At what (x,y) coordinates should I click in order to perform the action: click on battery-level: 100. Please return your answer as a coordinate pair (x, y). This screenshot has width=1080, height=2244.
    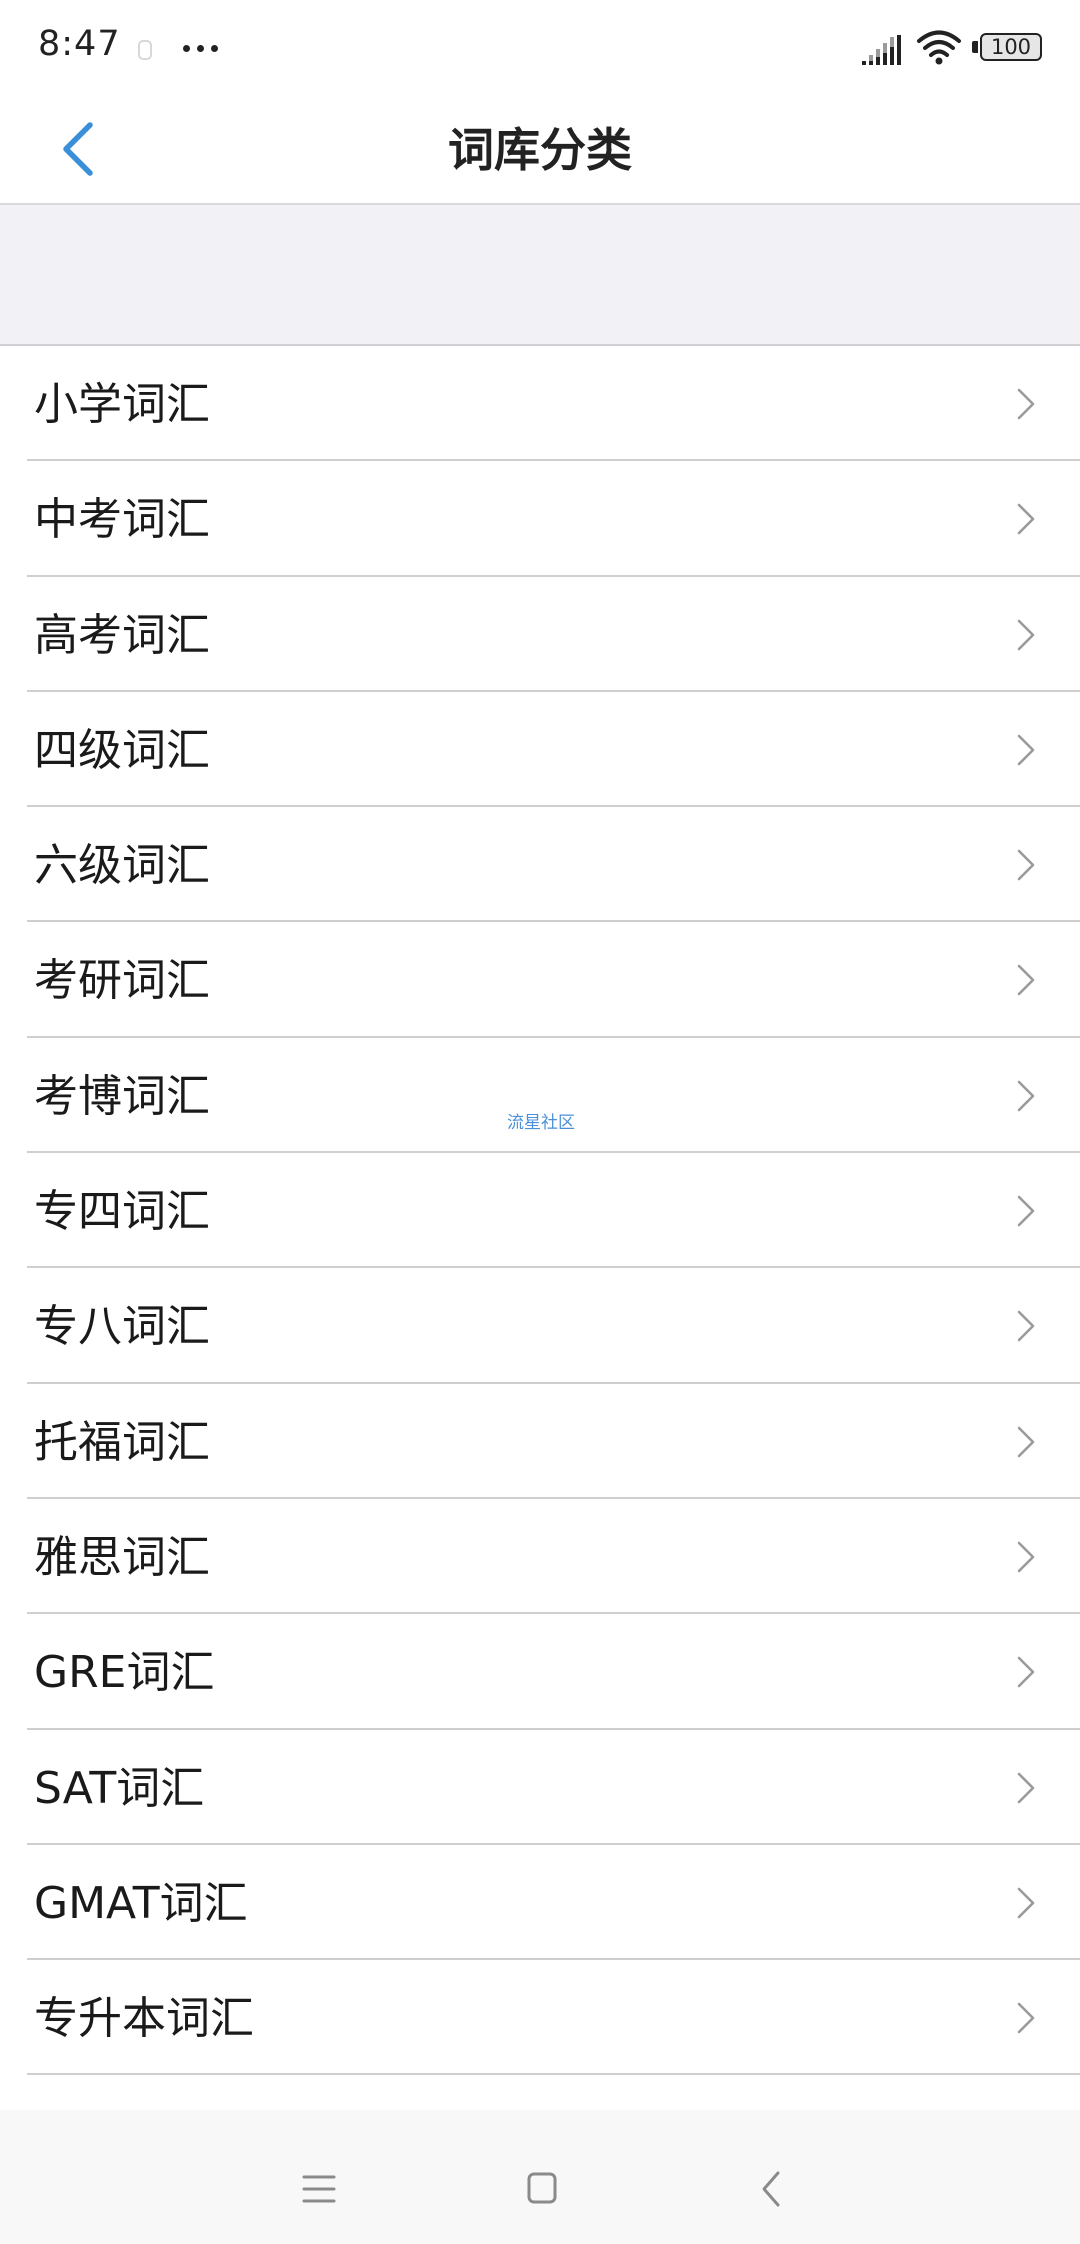
    Looking at the image, I should click on (1011, 47).